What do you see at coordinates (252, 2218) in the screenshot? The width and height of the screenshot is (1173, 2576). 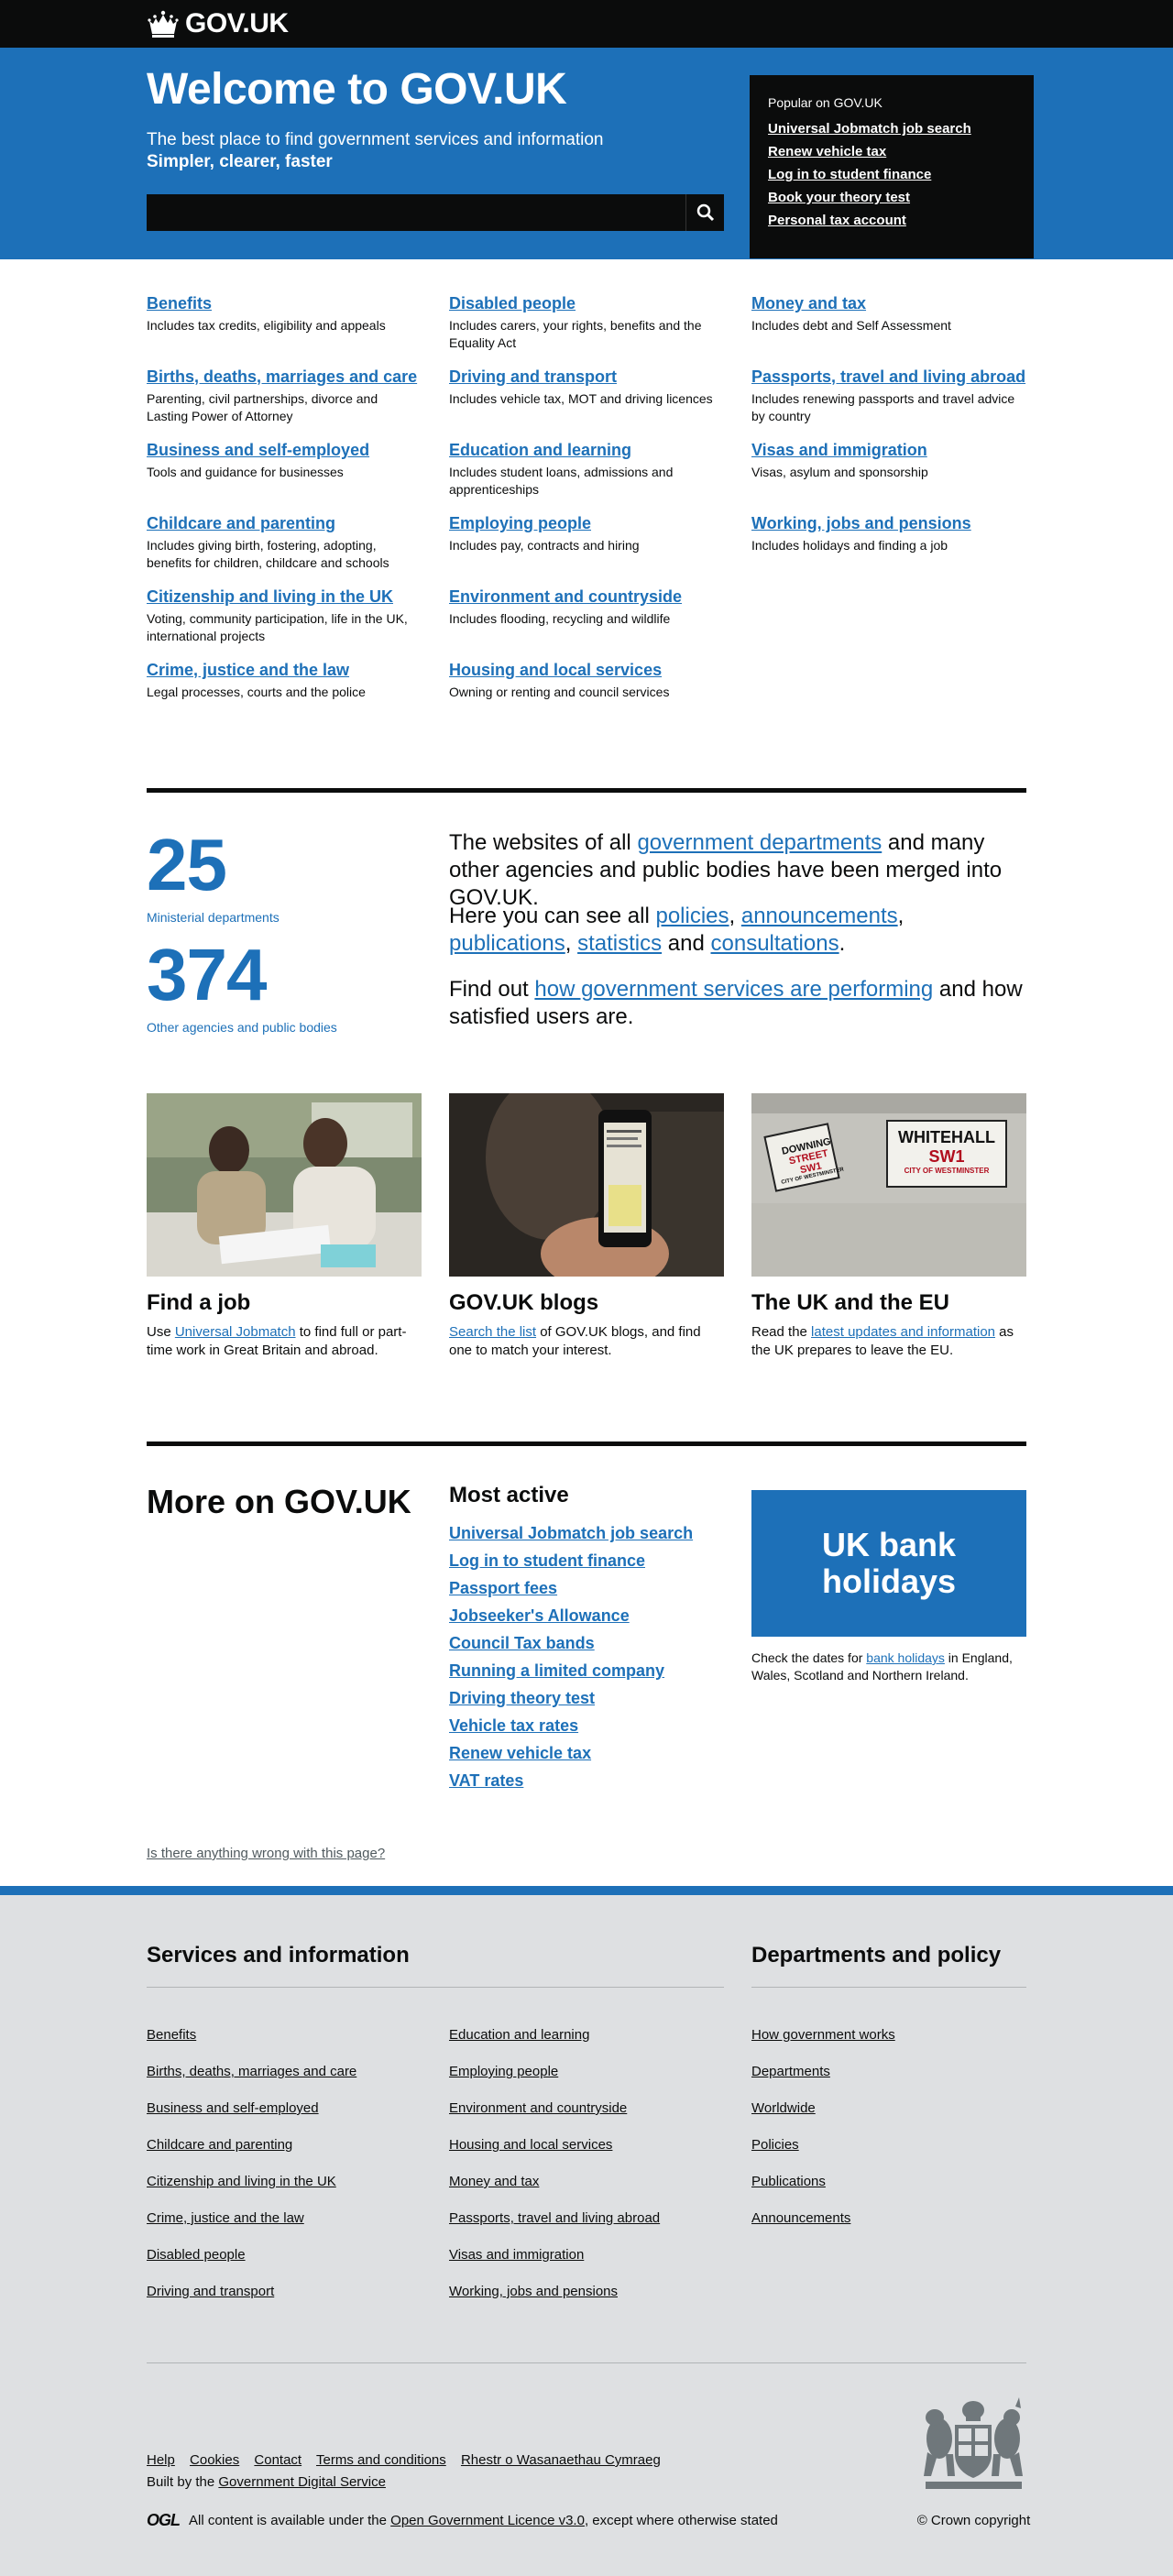 I see `footer-link: Crime, justice and the law` at bounding box center [252, 2218].